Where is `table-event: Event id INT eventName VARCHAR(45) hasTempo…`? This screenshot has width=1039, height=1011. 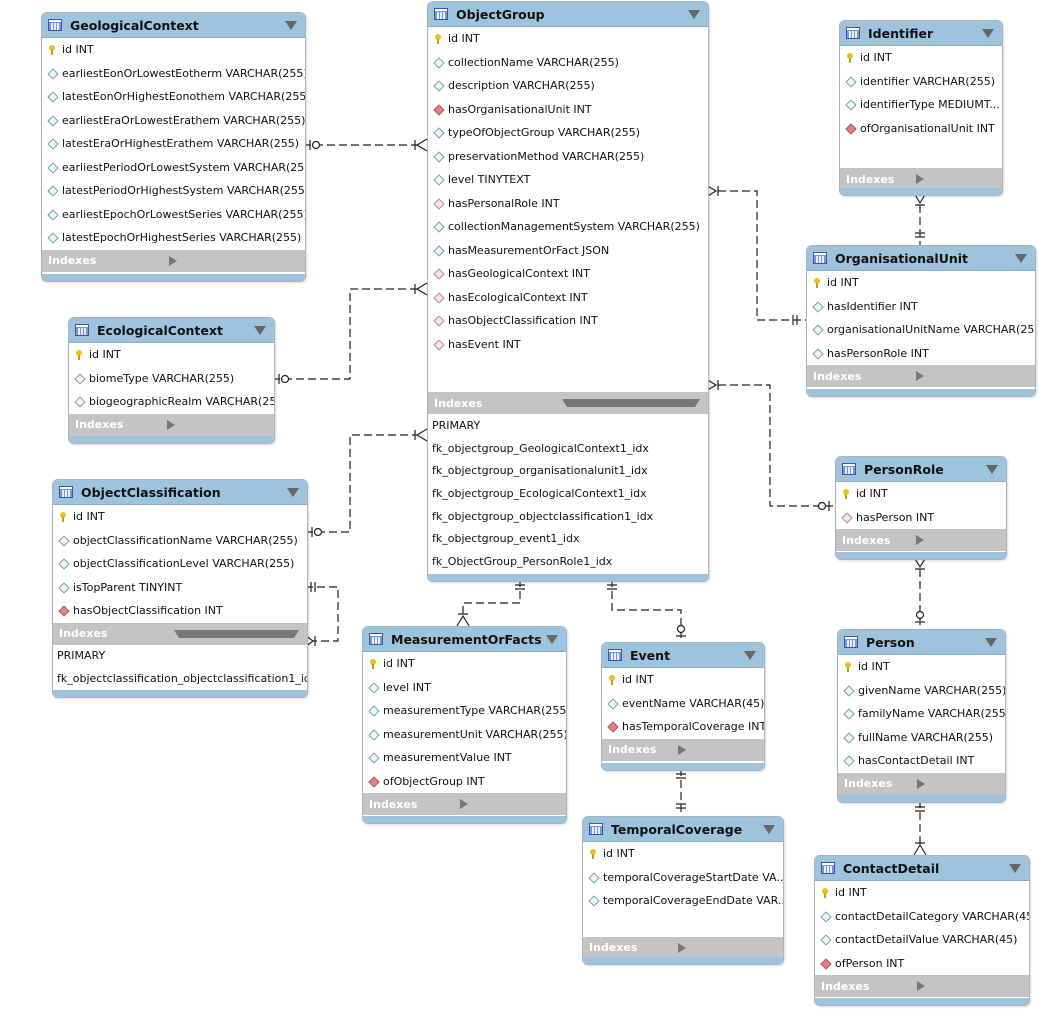 table-event: Event id INT eventName VARCHAR(45) hasTempo… is located at coordinates (683, 706).